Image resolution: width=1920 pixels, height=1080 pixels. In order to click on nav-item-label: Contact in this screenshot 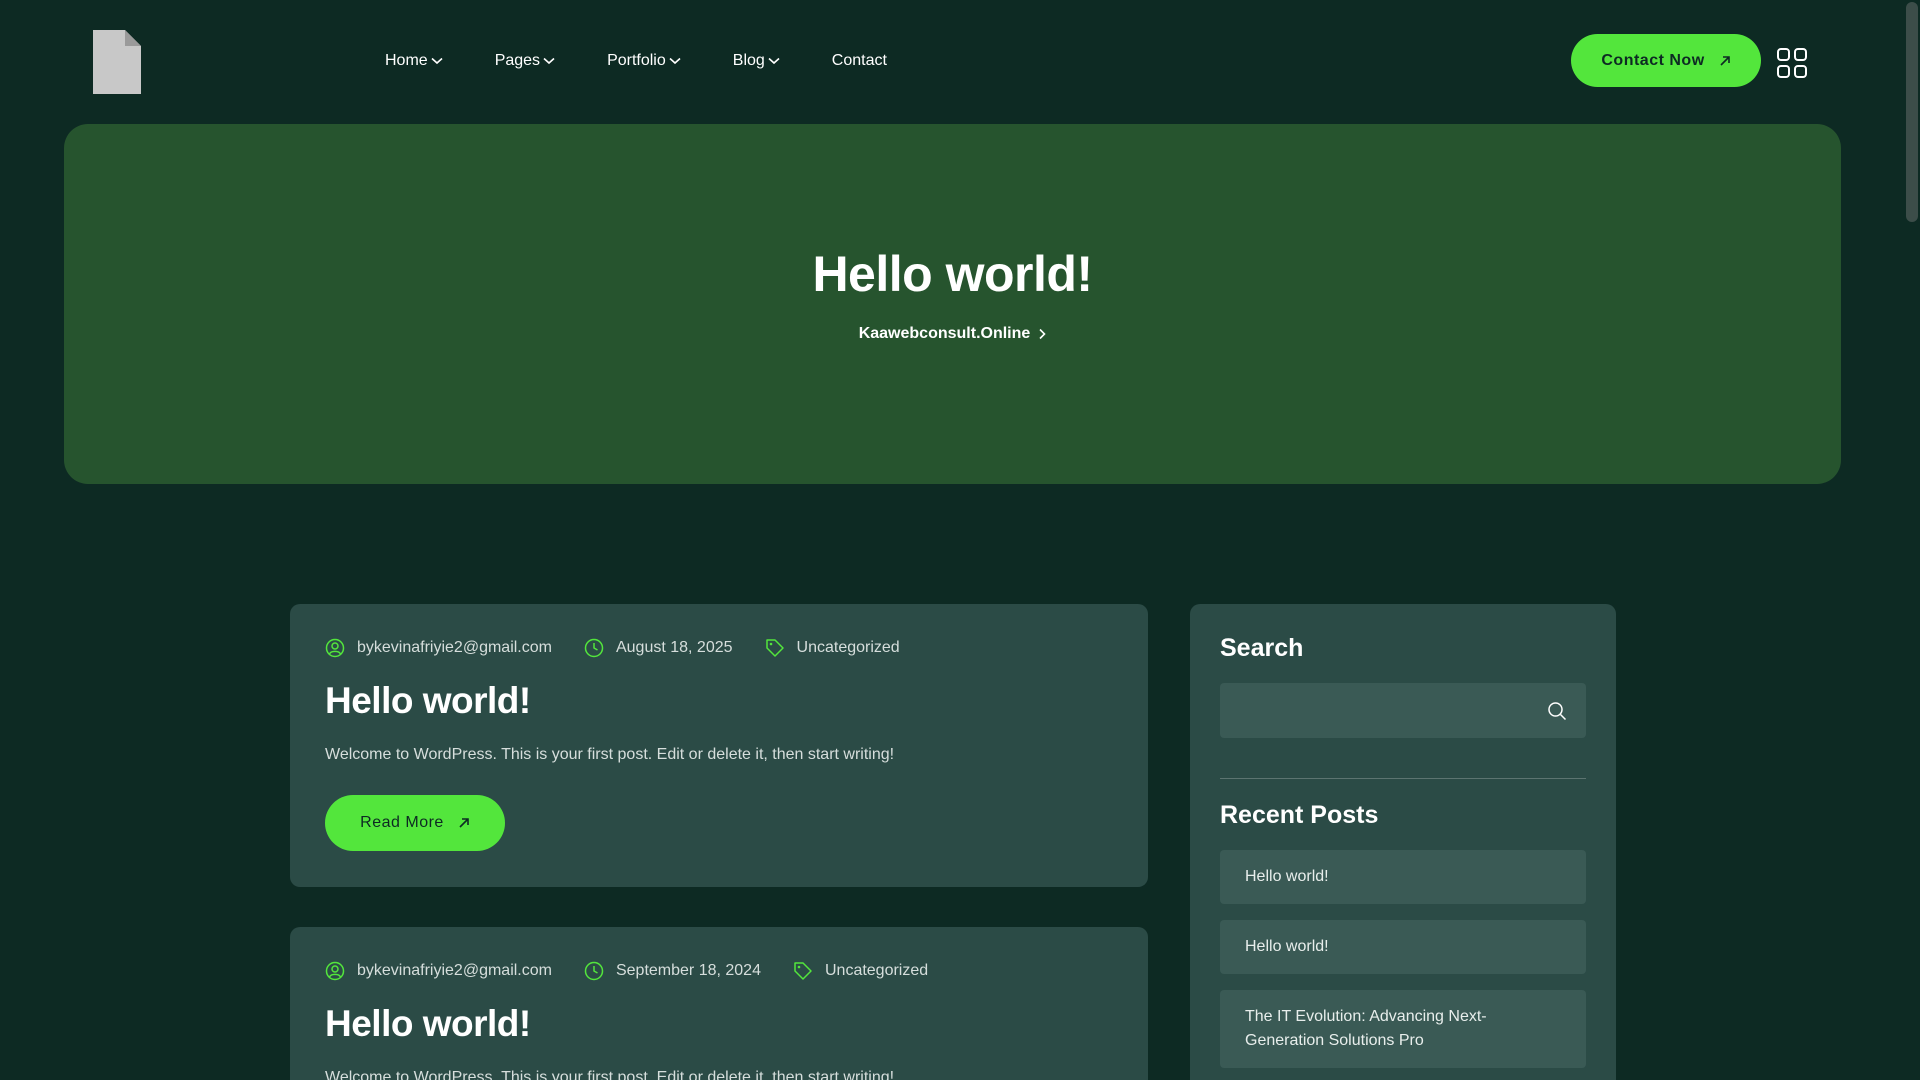, I will do `click(859, 60)`.